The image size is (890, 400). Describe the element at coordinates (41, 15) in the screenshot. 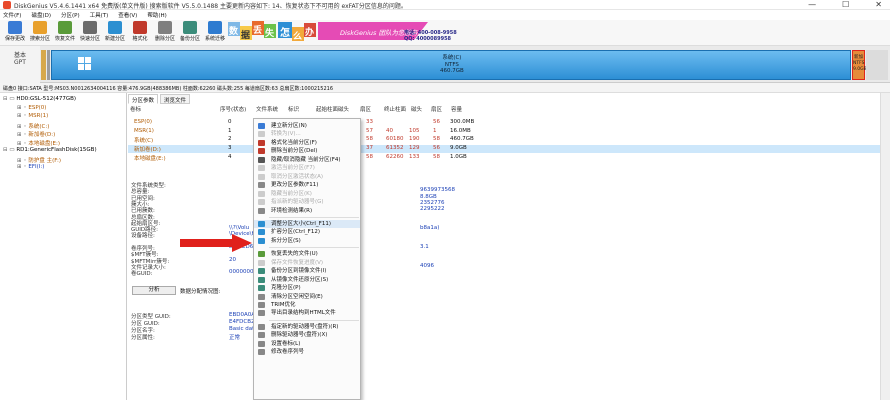

I see `menu-item: 磁盘(D)` at that location.